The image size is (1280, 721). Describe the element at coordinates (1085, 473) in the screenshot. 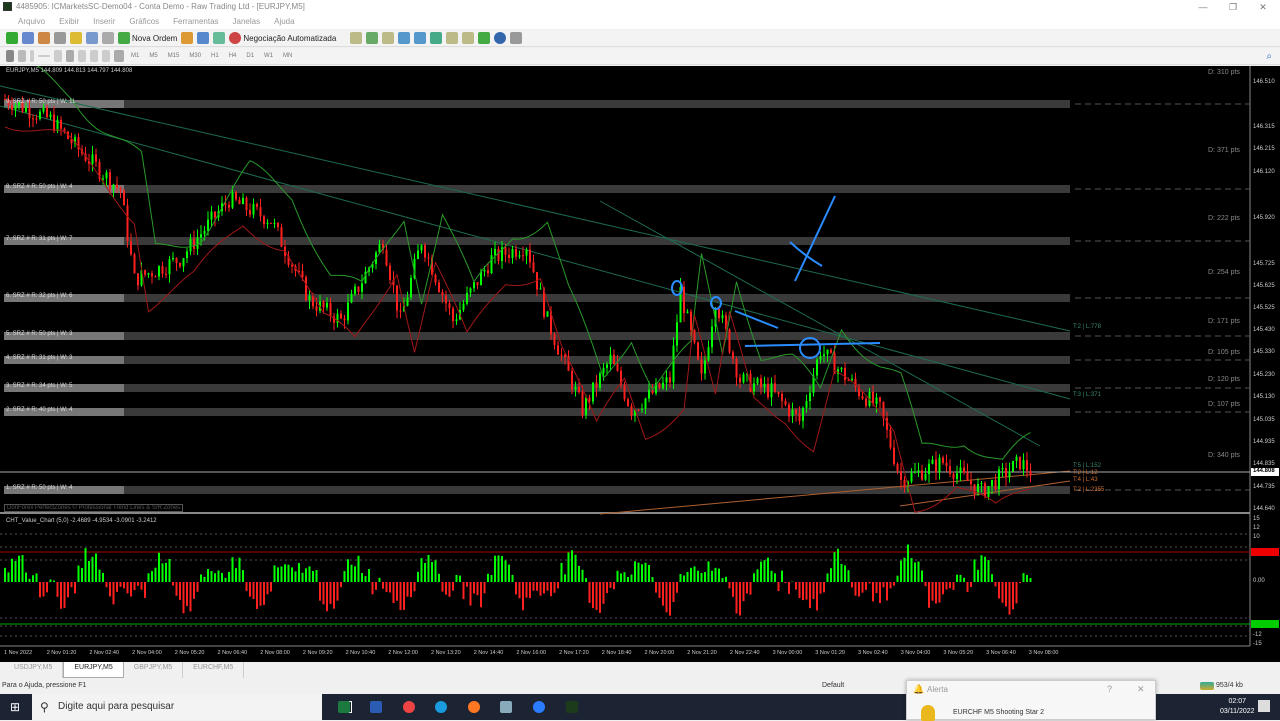

I see `trendline-label: T:2 | L:12` at that location.